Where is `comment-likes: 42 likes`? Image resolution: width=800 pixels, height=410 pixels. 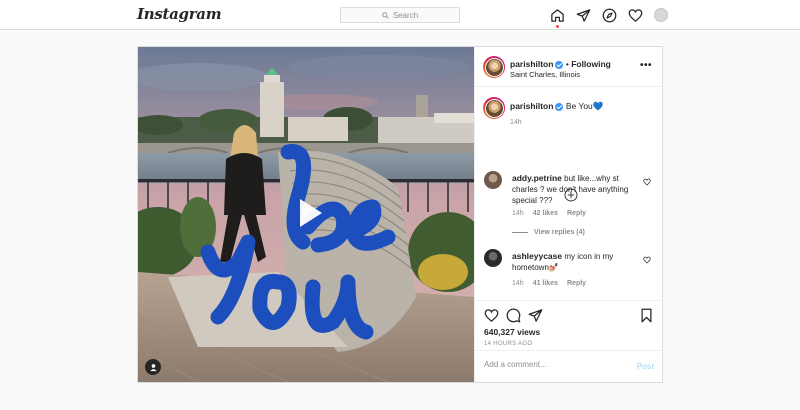
comment-likes: 42 likes is located at coordinates (545, 213).